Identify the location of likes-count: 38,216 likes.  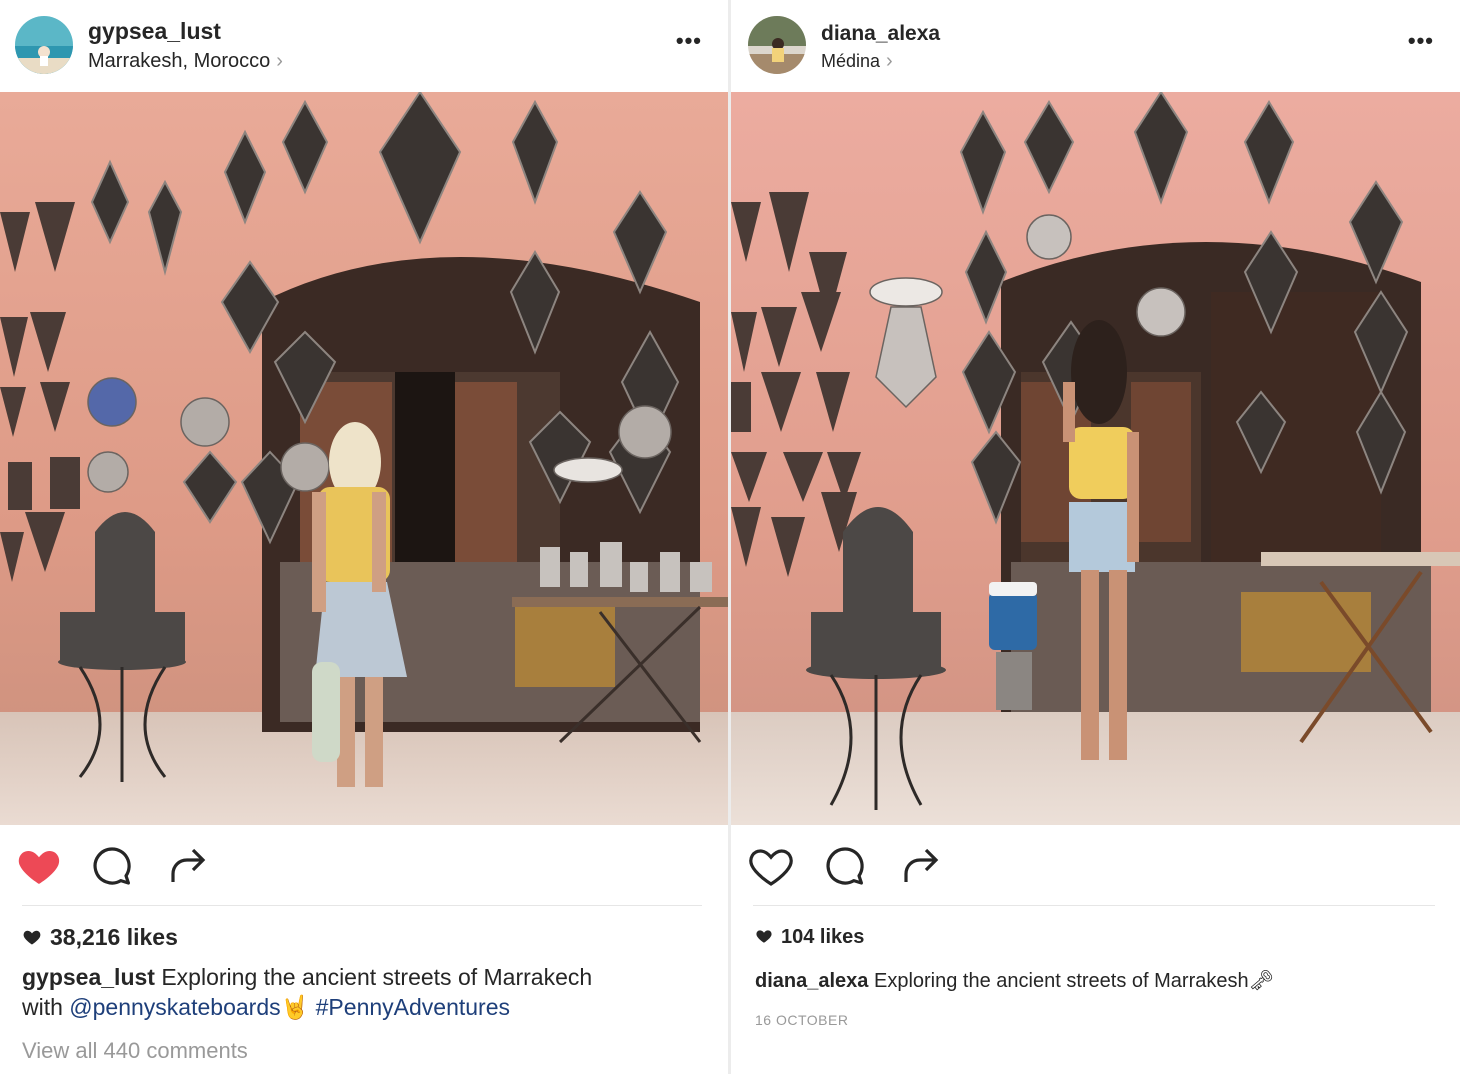
(100, 938).